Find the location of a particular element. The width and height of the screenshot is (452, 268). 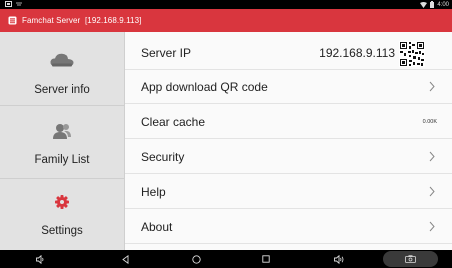

home-icon is located at coordinates (196, 259).